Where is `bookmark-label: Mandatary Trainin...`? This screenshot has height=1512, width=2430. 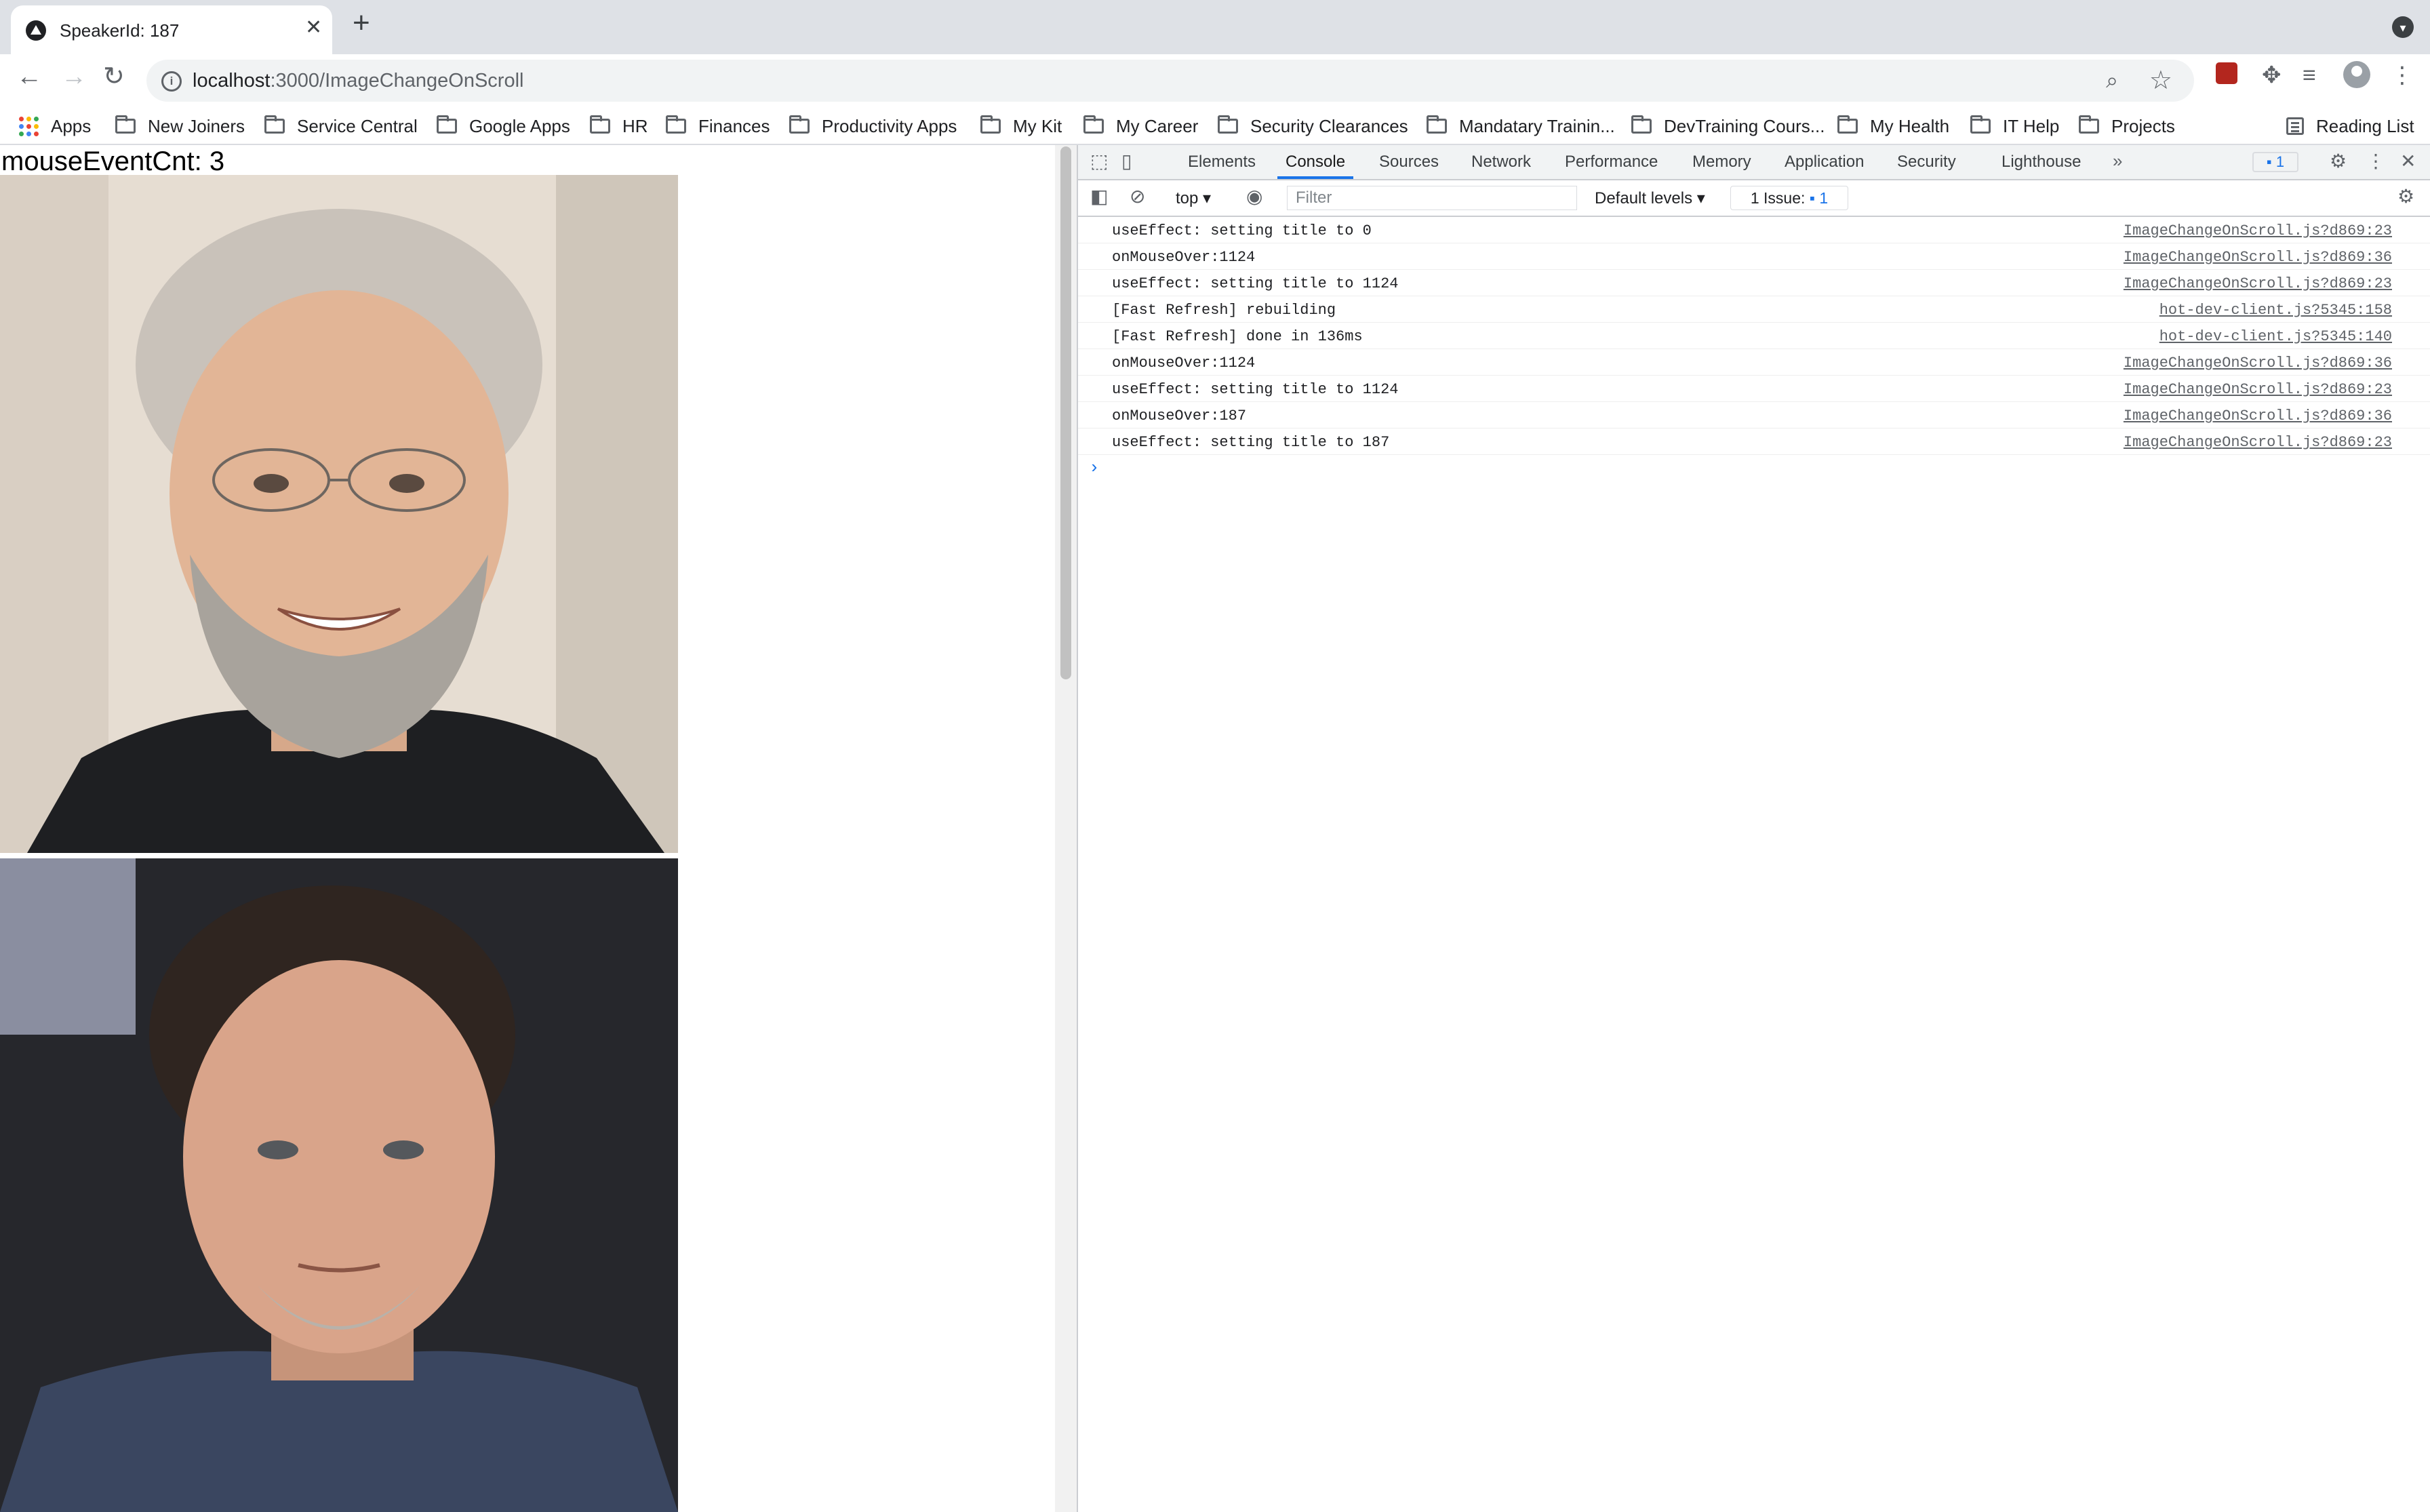 bookmark-label: Mandatary Trainin... is located at coordinates (1537, 125).